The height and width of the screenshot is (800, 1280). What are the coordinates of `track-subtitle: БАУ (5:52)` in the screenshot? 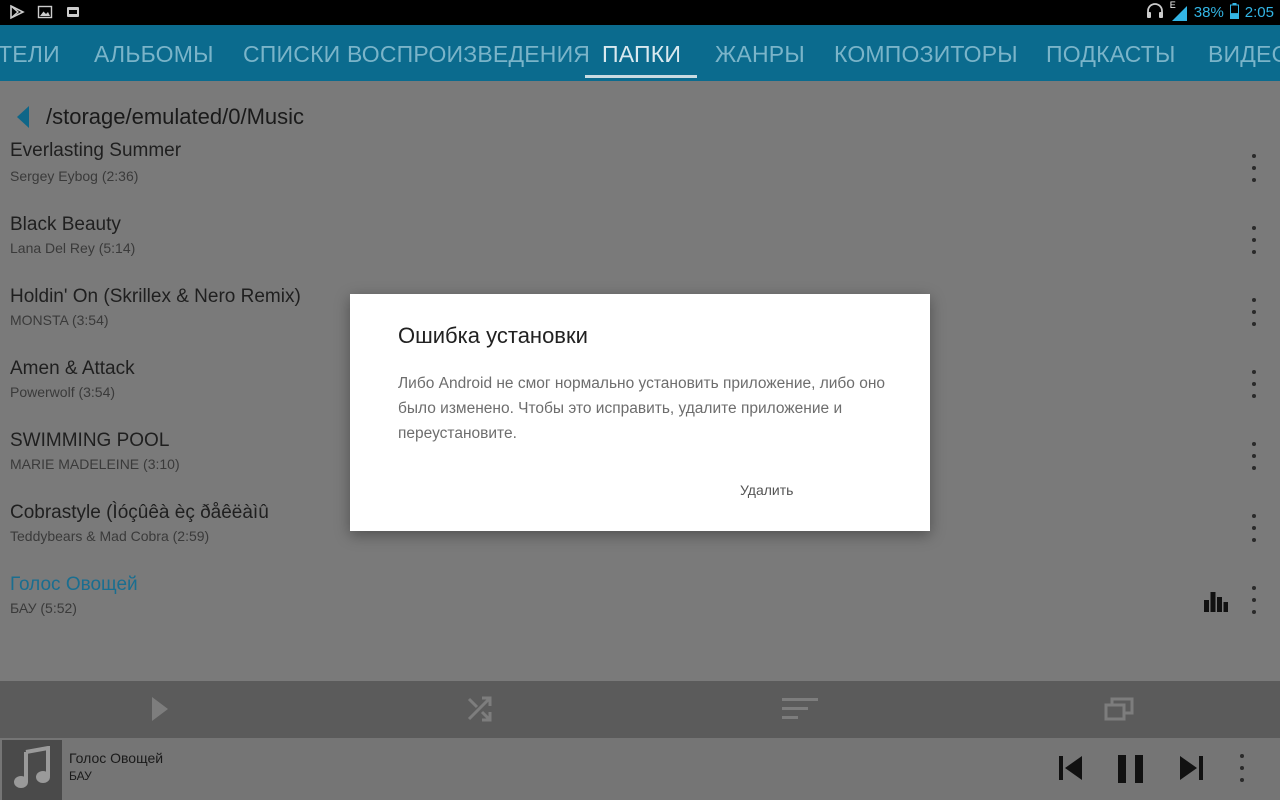 It's located at (43, 608).